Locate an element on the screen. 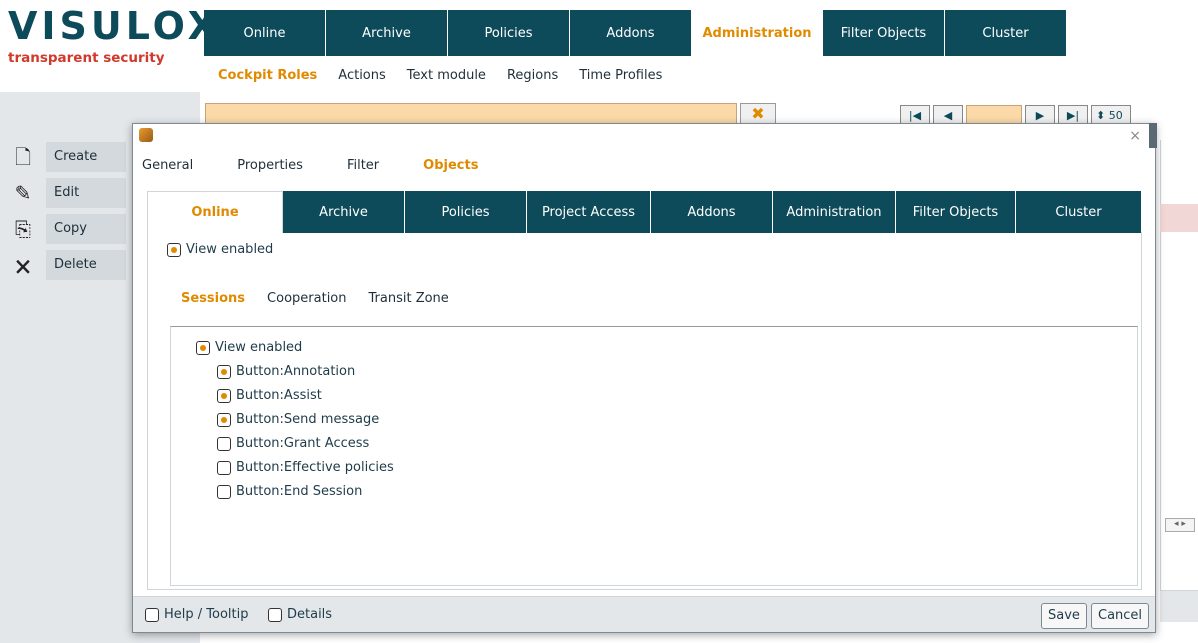  delete-button: 🗙 Delete is located at coordinates (68, 265).